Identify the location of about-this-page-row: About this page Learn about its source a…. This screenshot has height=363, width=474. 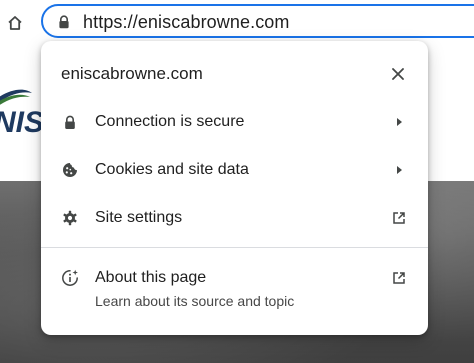
(234, 287).